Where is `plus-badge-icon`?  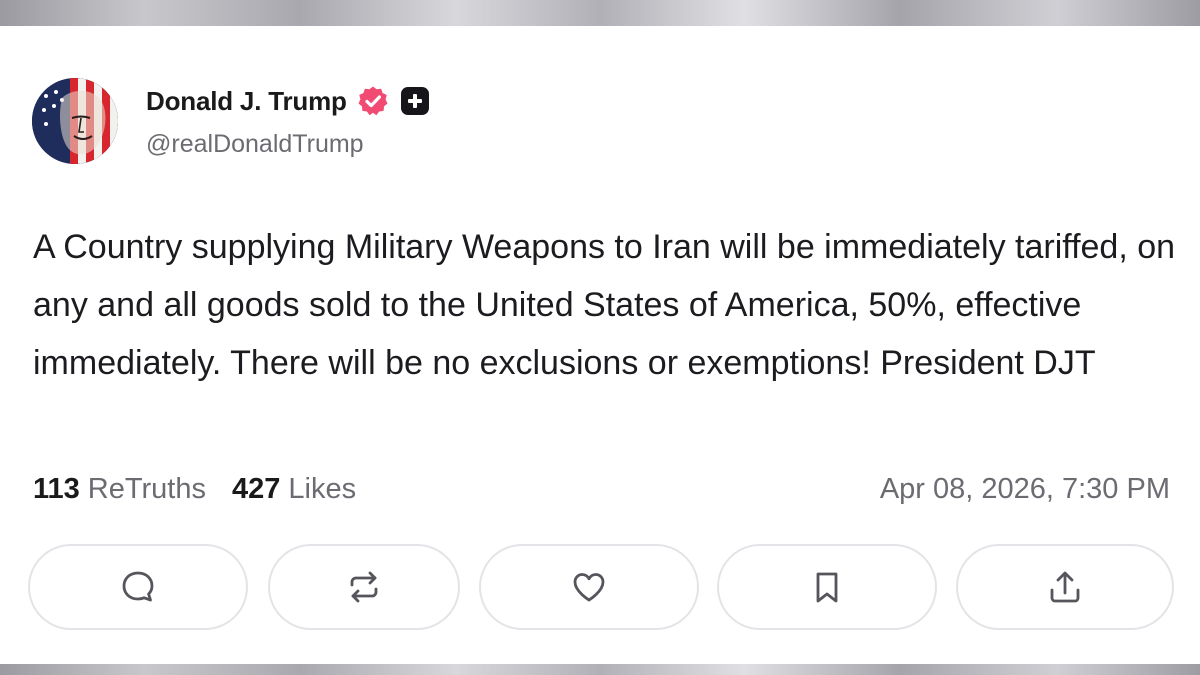
plus-badge-icon is located at coordinates (414, 101).